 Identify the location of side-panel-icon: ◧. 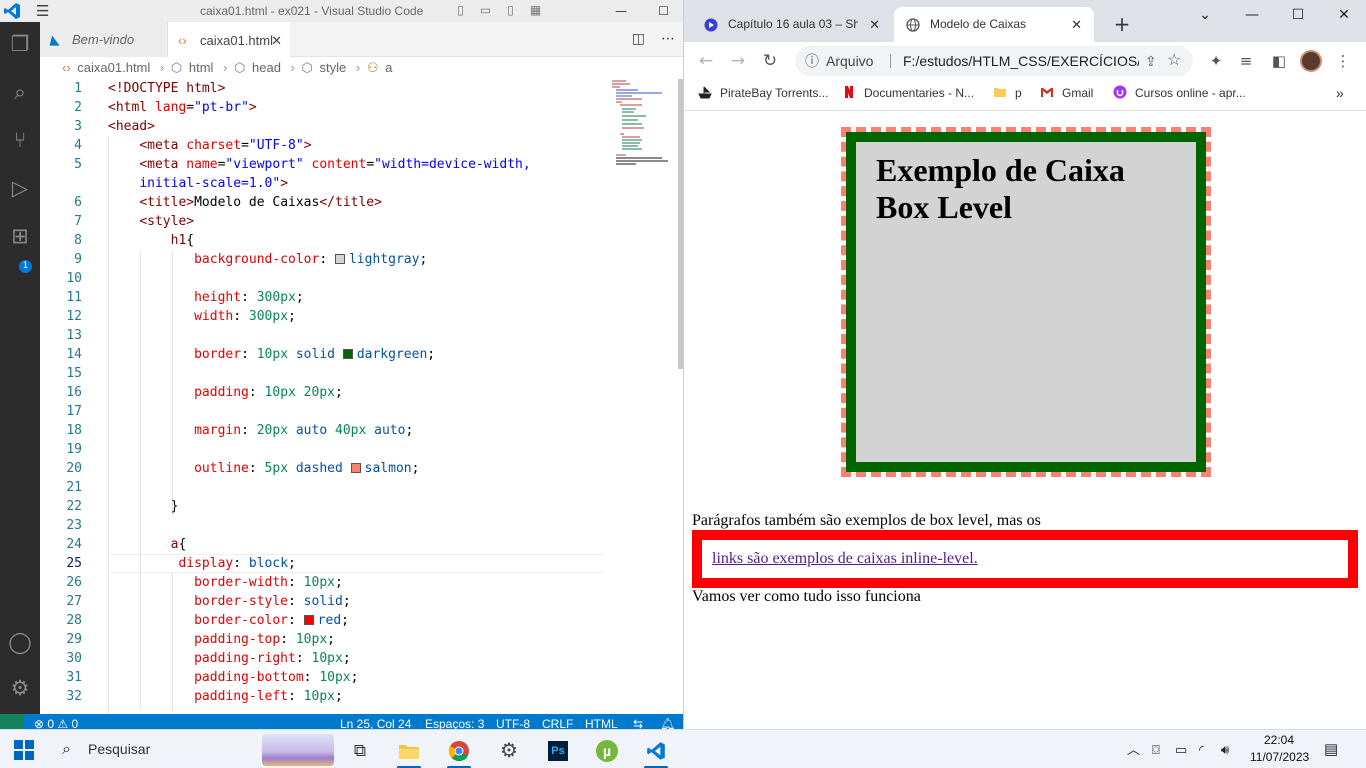
(1279, 61).